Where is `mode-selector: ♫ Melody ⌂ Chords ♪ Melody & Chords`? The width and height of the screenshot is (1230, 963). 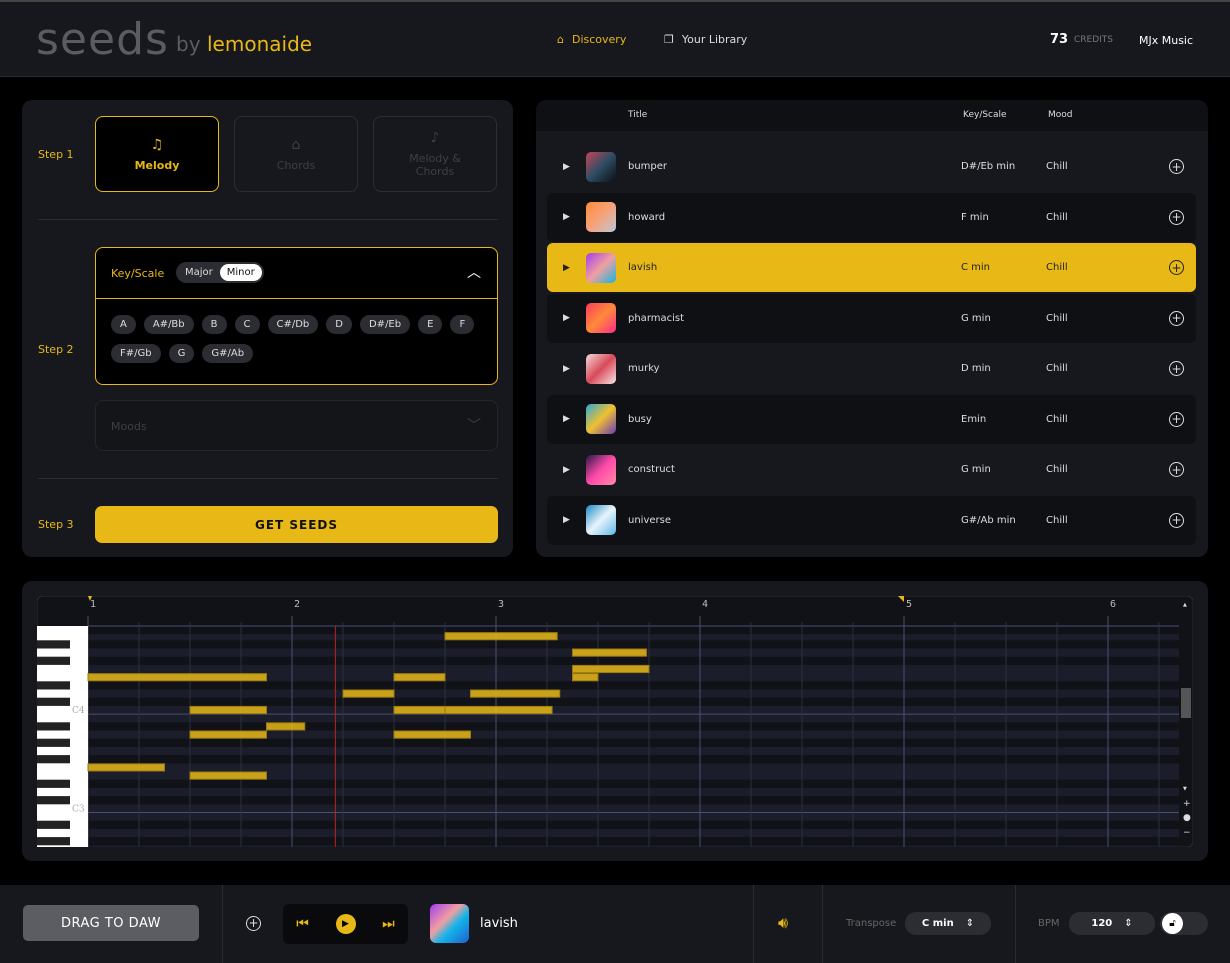 mode-selector: ♫ Melody ⌂ Chords ♪ Melody & Chords is located at coordinates (296, 154).